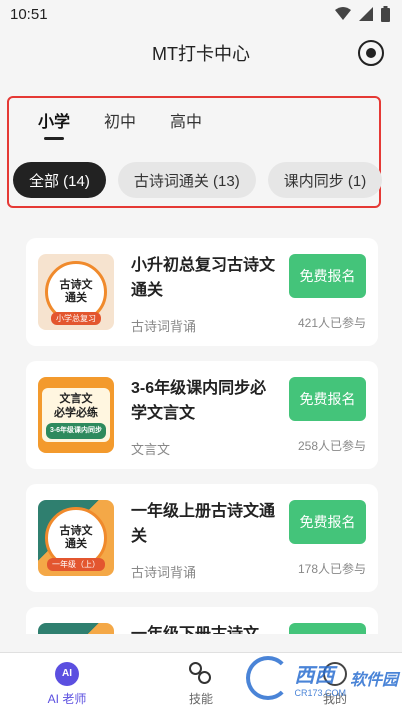 The width and height of the screenshot is (402, 715). Describe the element at coordinates (29, 14) in the screenshot. I see `status-time: 10:51` at that location.